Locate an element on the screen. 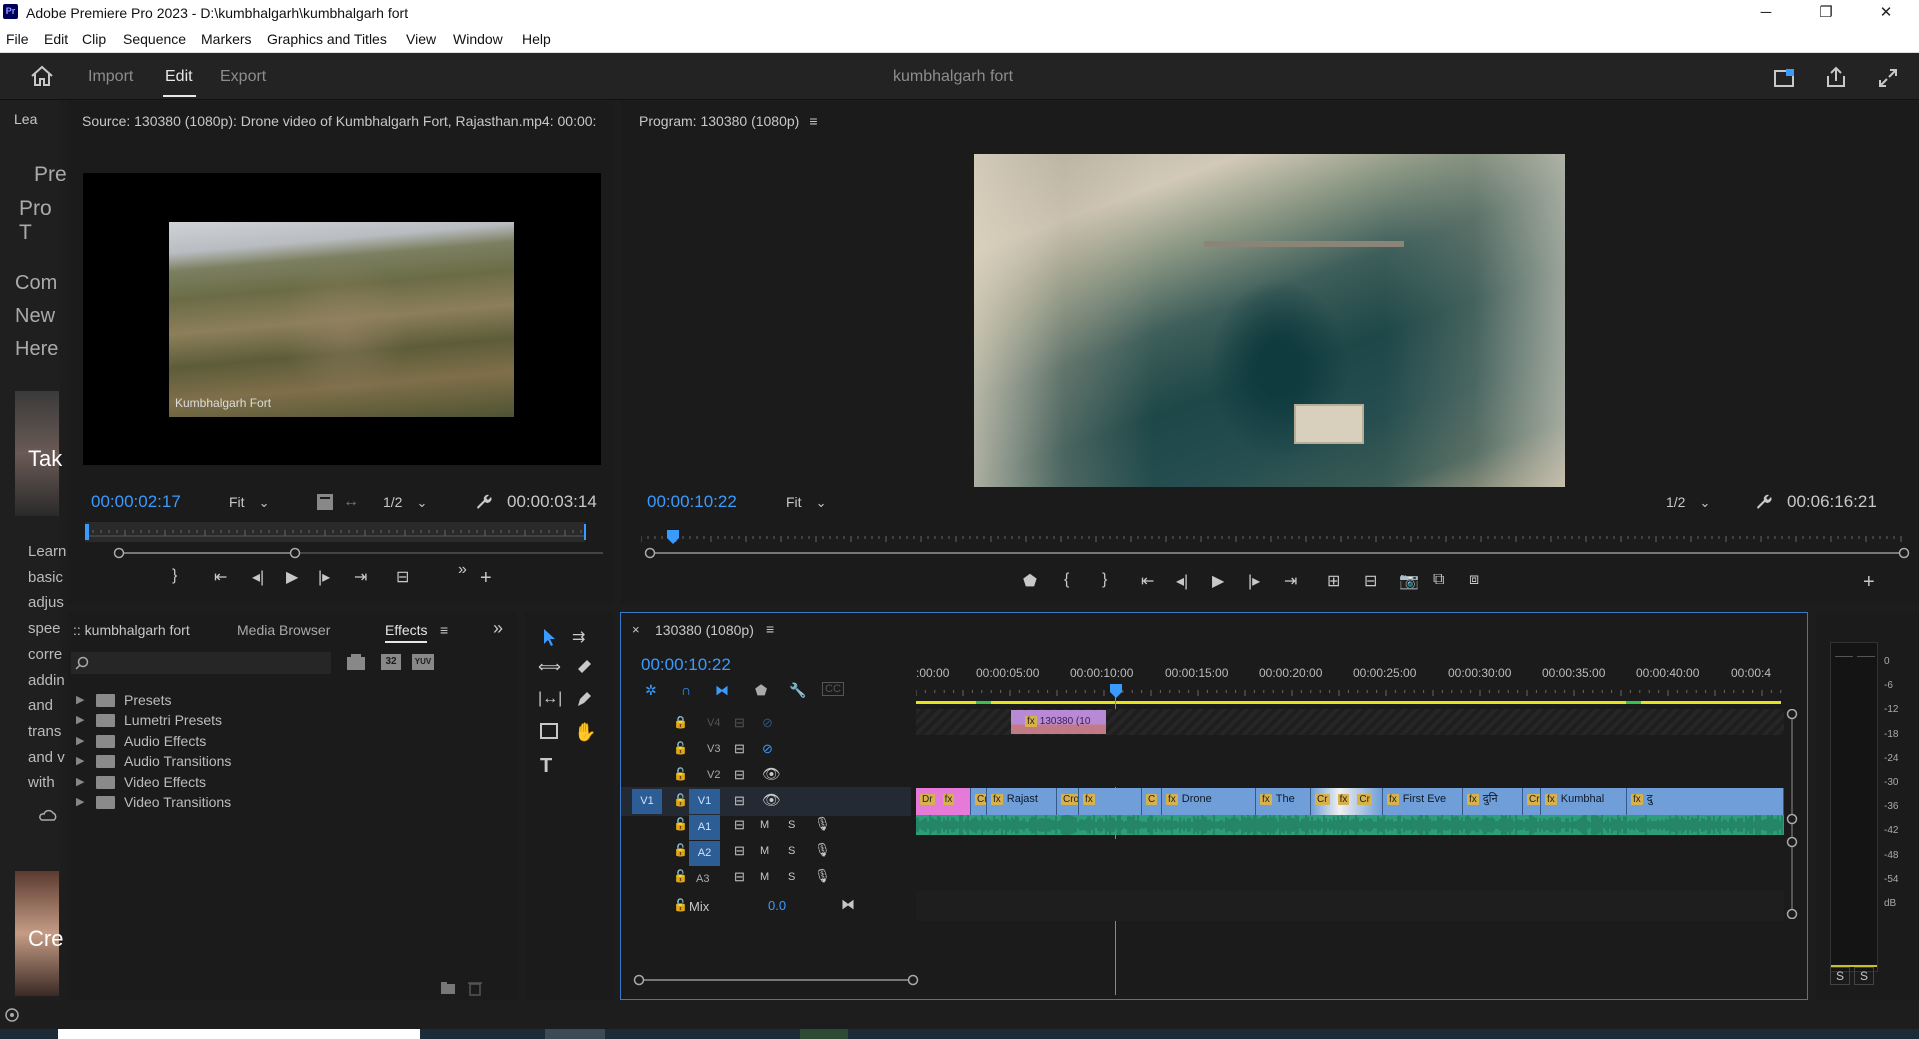 This screenshot has height=1039, width=1919. program-fit-dropdown: Fit is located at coordinates (806, 502).